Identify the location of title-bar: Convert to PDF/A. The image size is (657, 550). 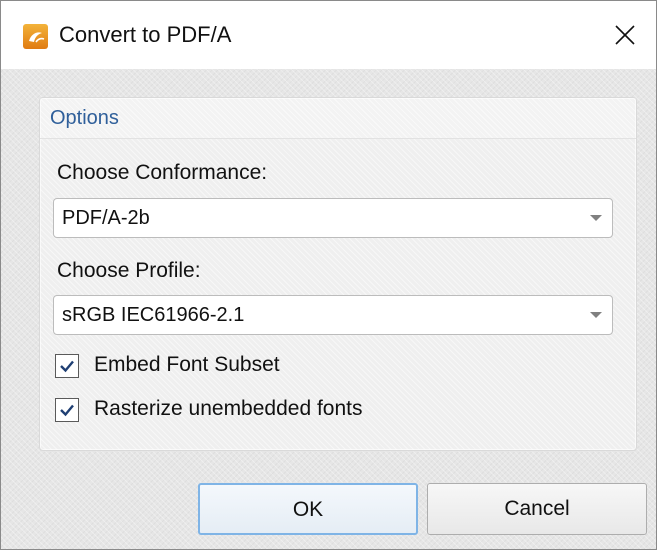
(328, 35).